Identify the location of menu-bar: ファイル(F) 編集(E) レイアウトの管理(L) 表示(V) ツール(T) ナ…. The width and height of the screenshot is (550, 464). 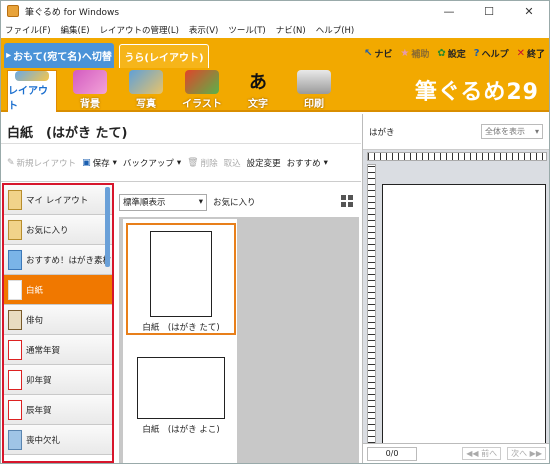
(275, 29).